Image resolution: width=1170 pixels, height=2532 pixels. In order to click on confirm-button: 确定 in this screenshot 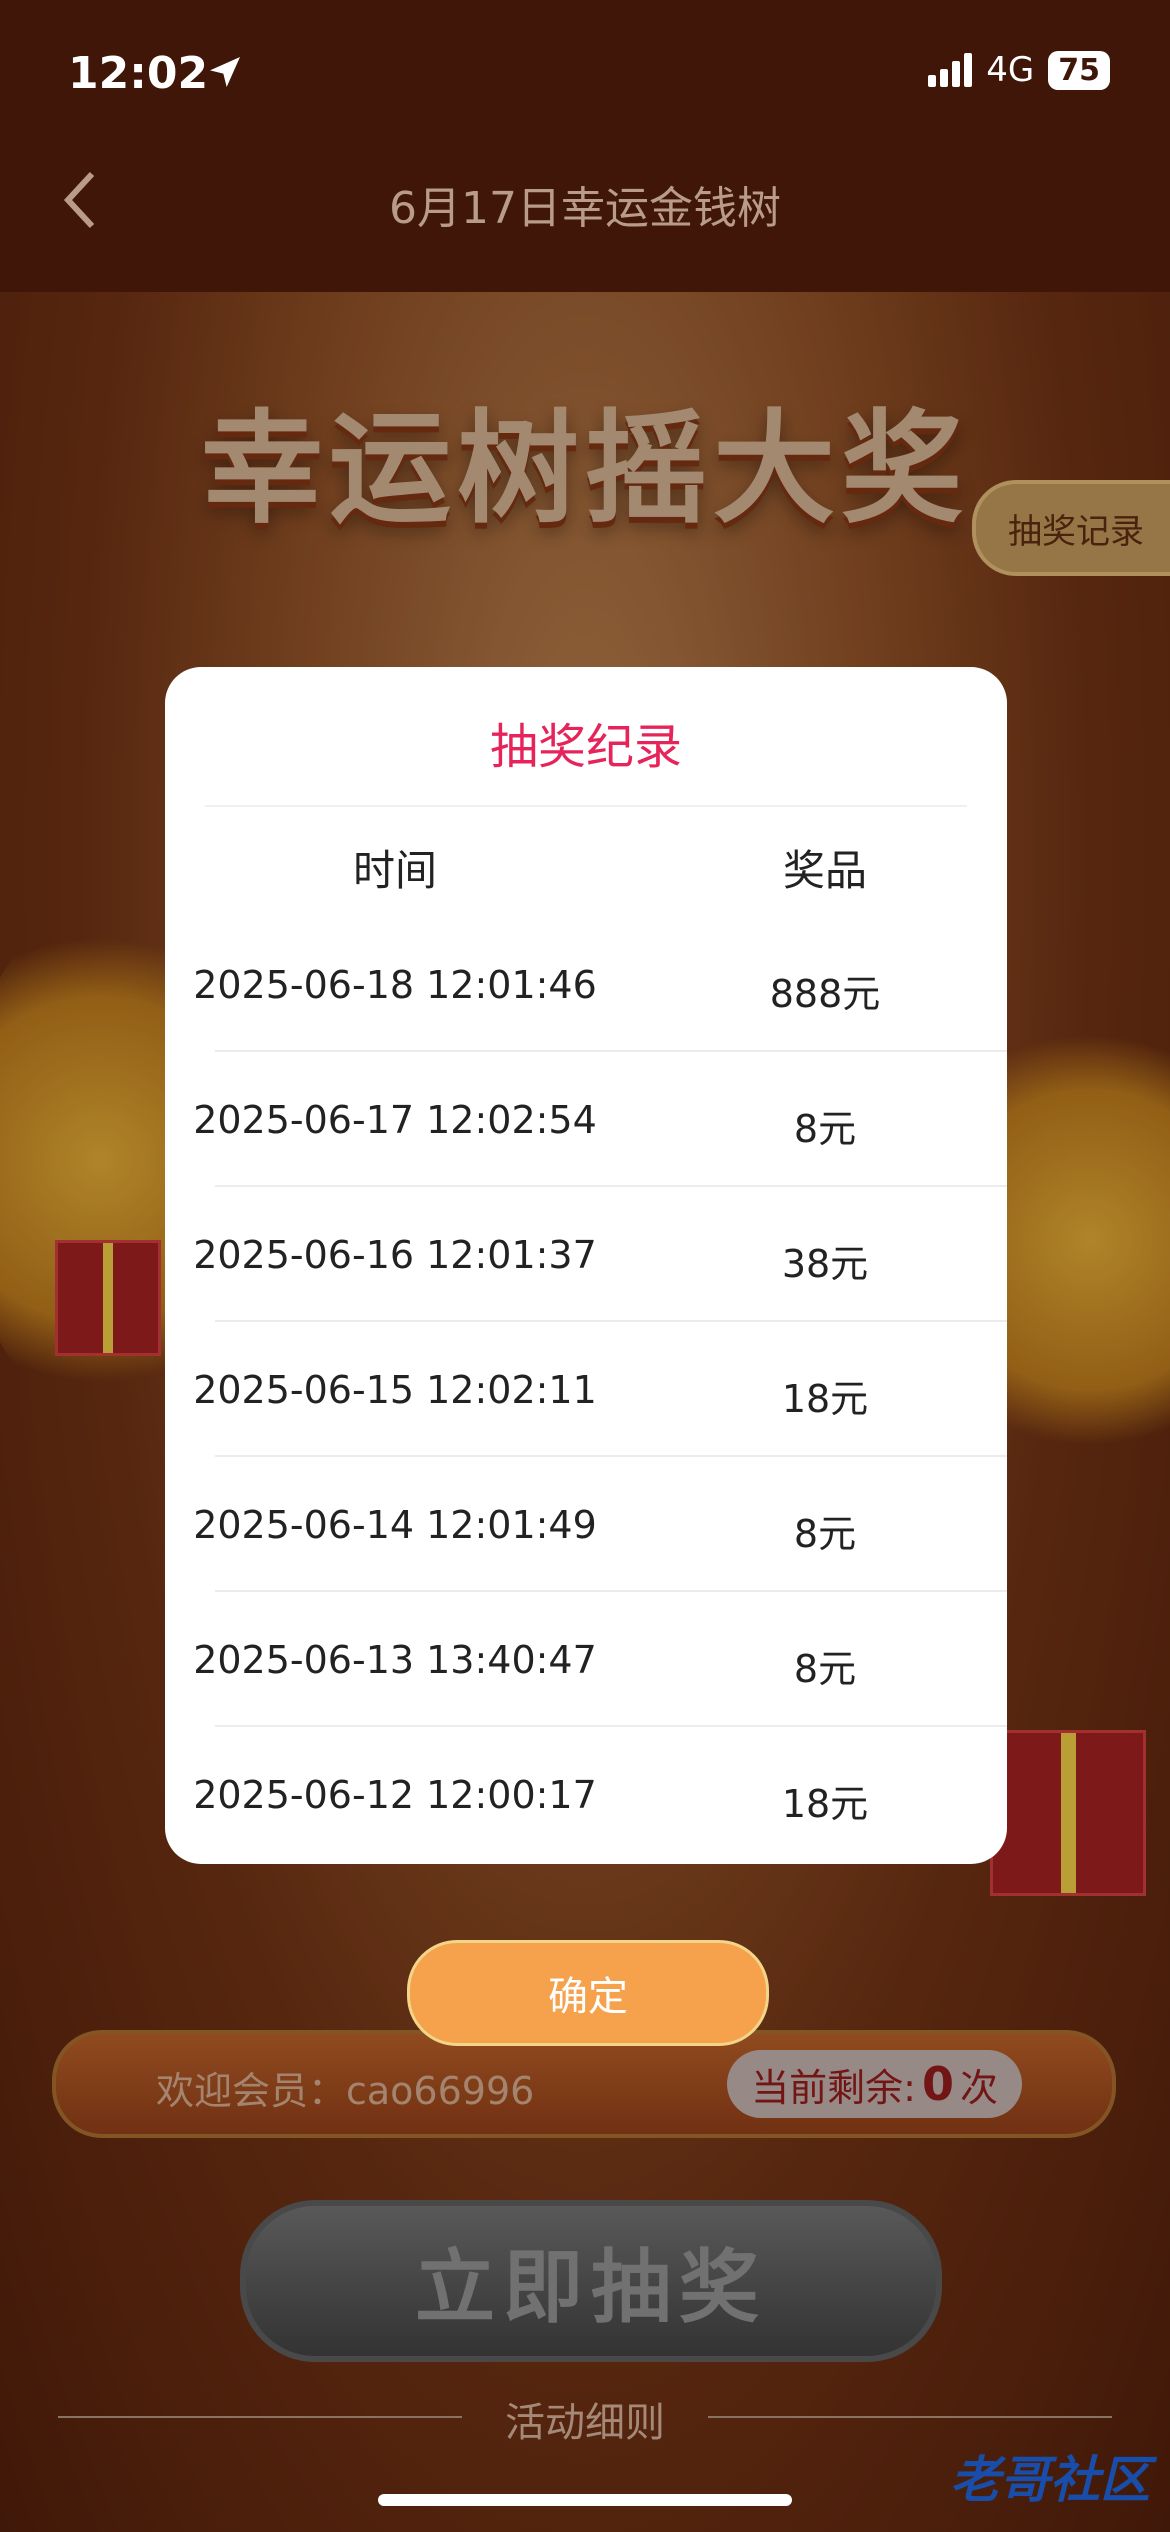, I will do `click(588, 1993)`.